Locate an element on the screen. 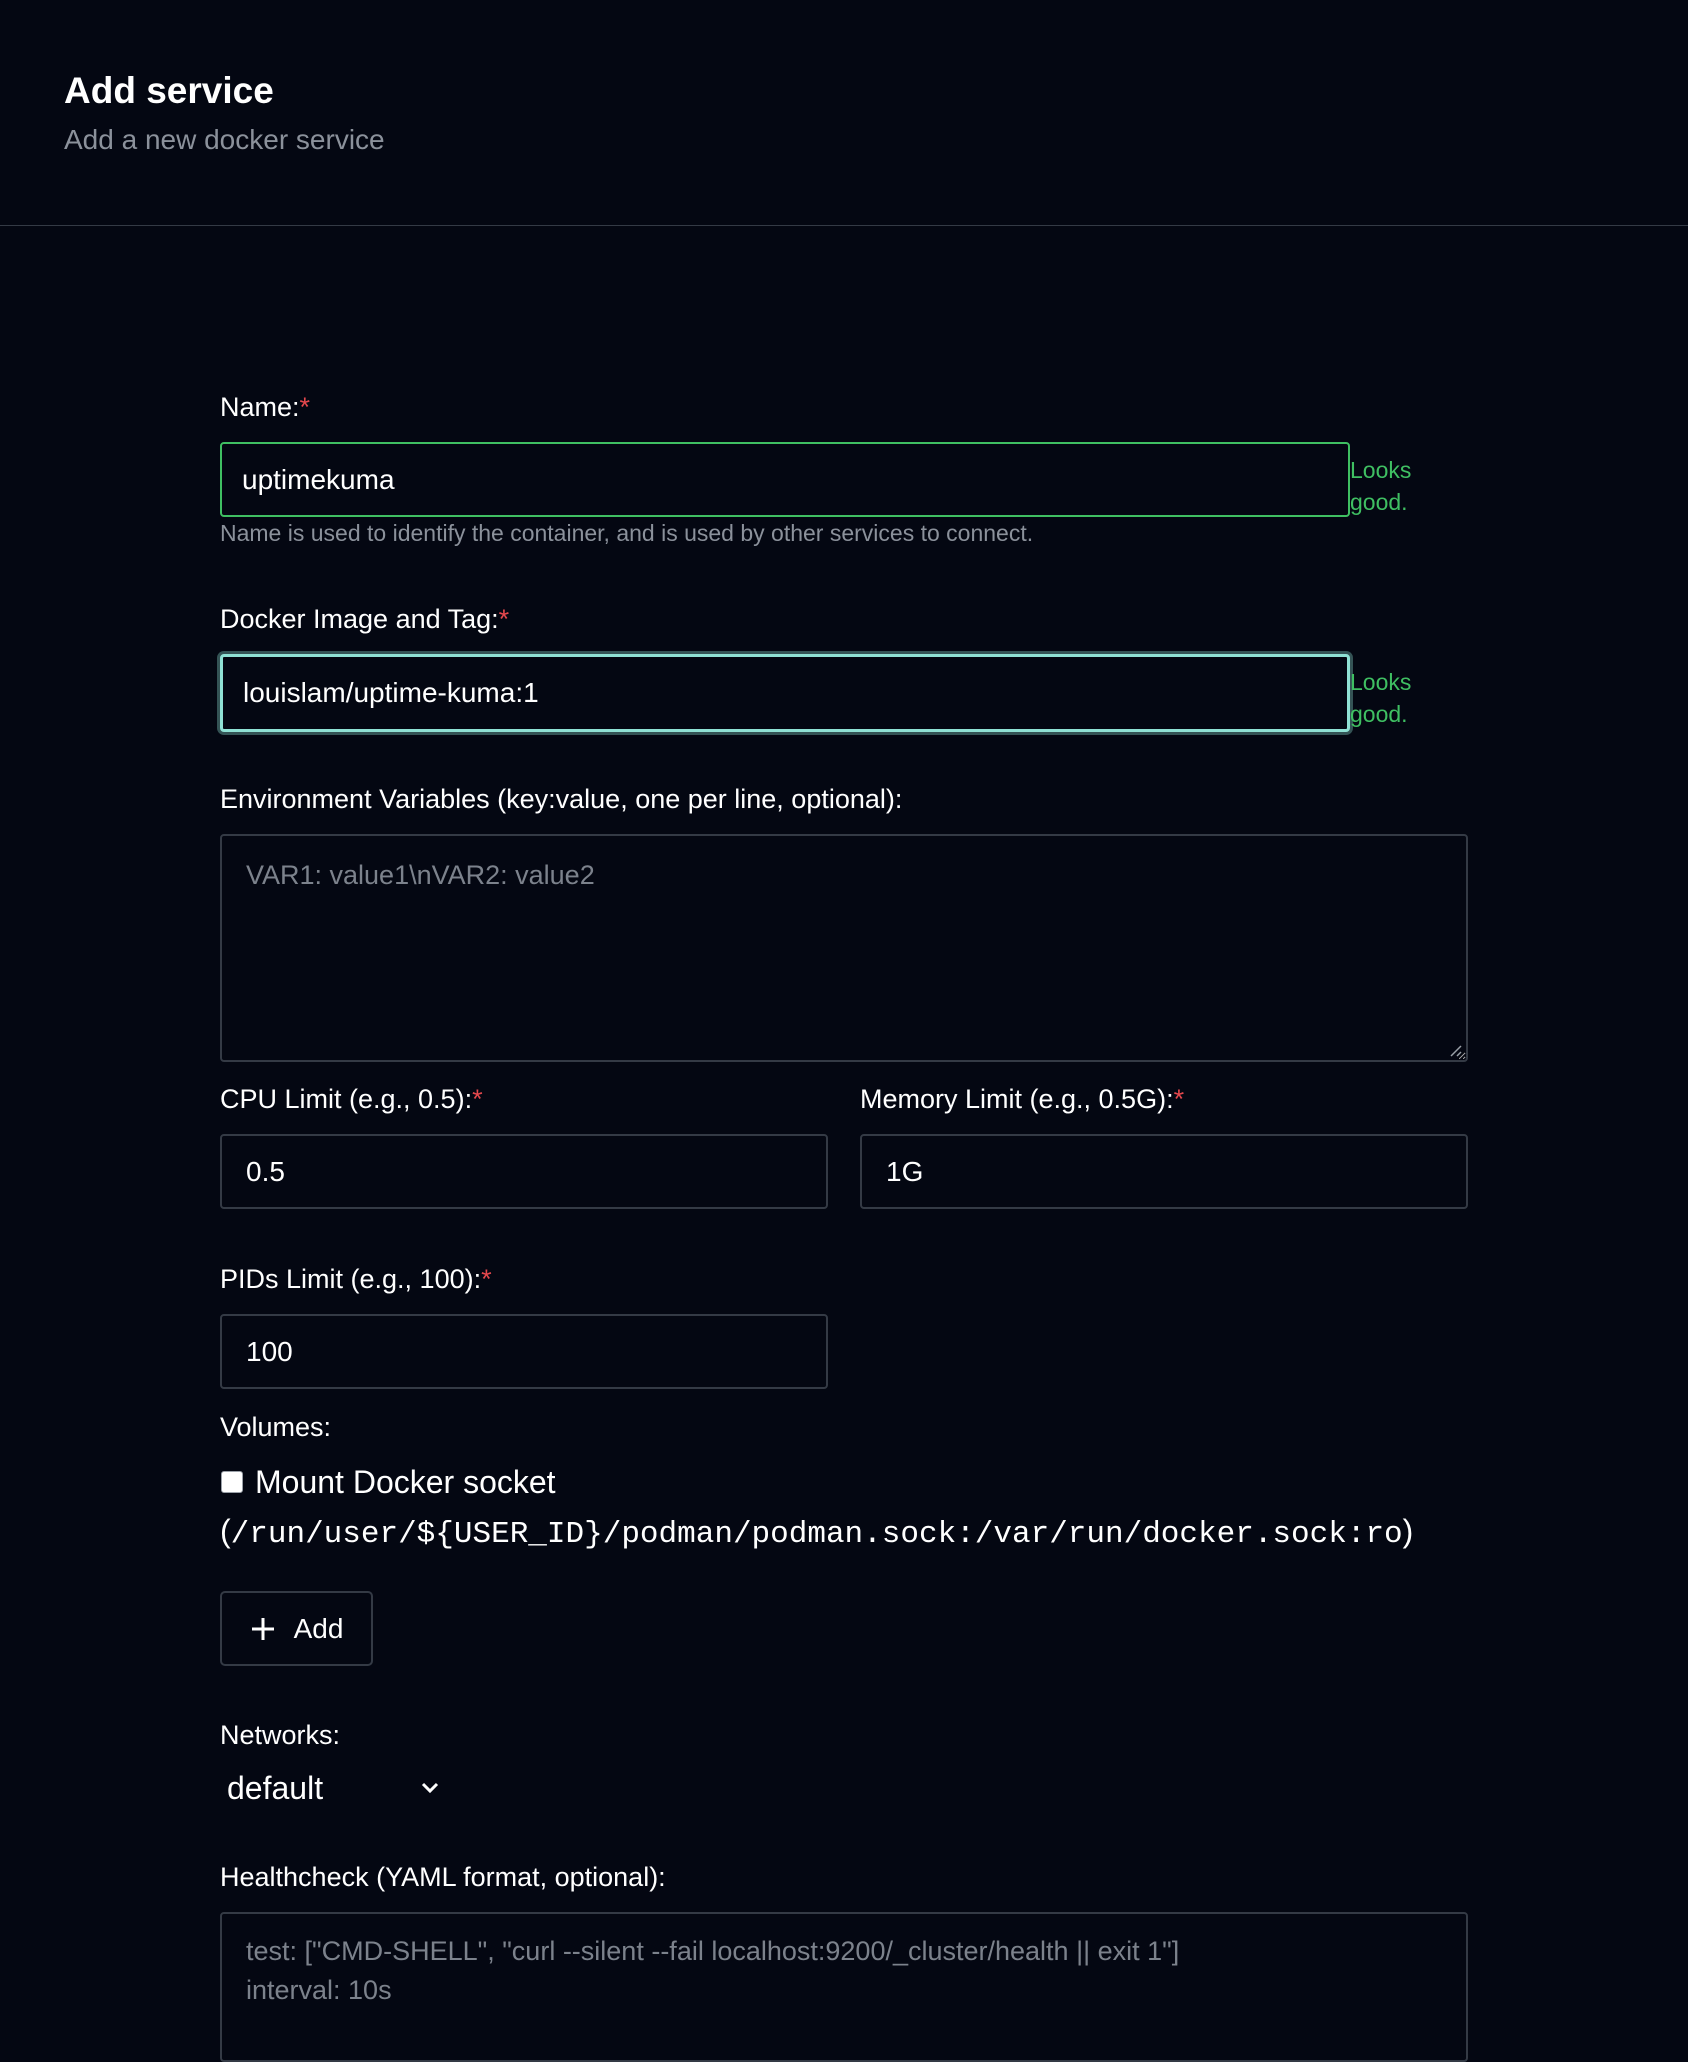 The width and height of the screenshot is (1688, 2062). networks-selected-value: default is located at coordinates (275, 1787).